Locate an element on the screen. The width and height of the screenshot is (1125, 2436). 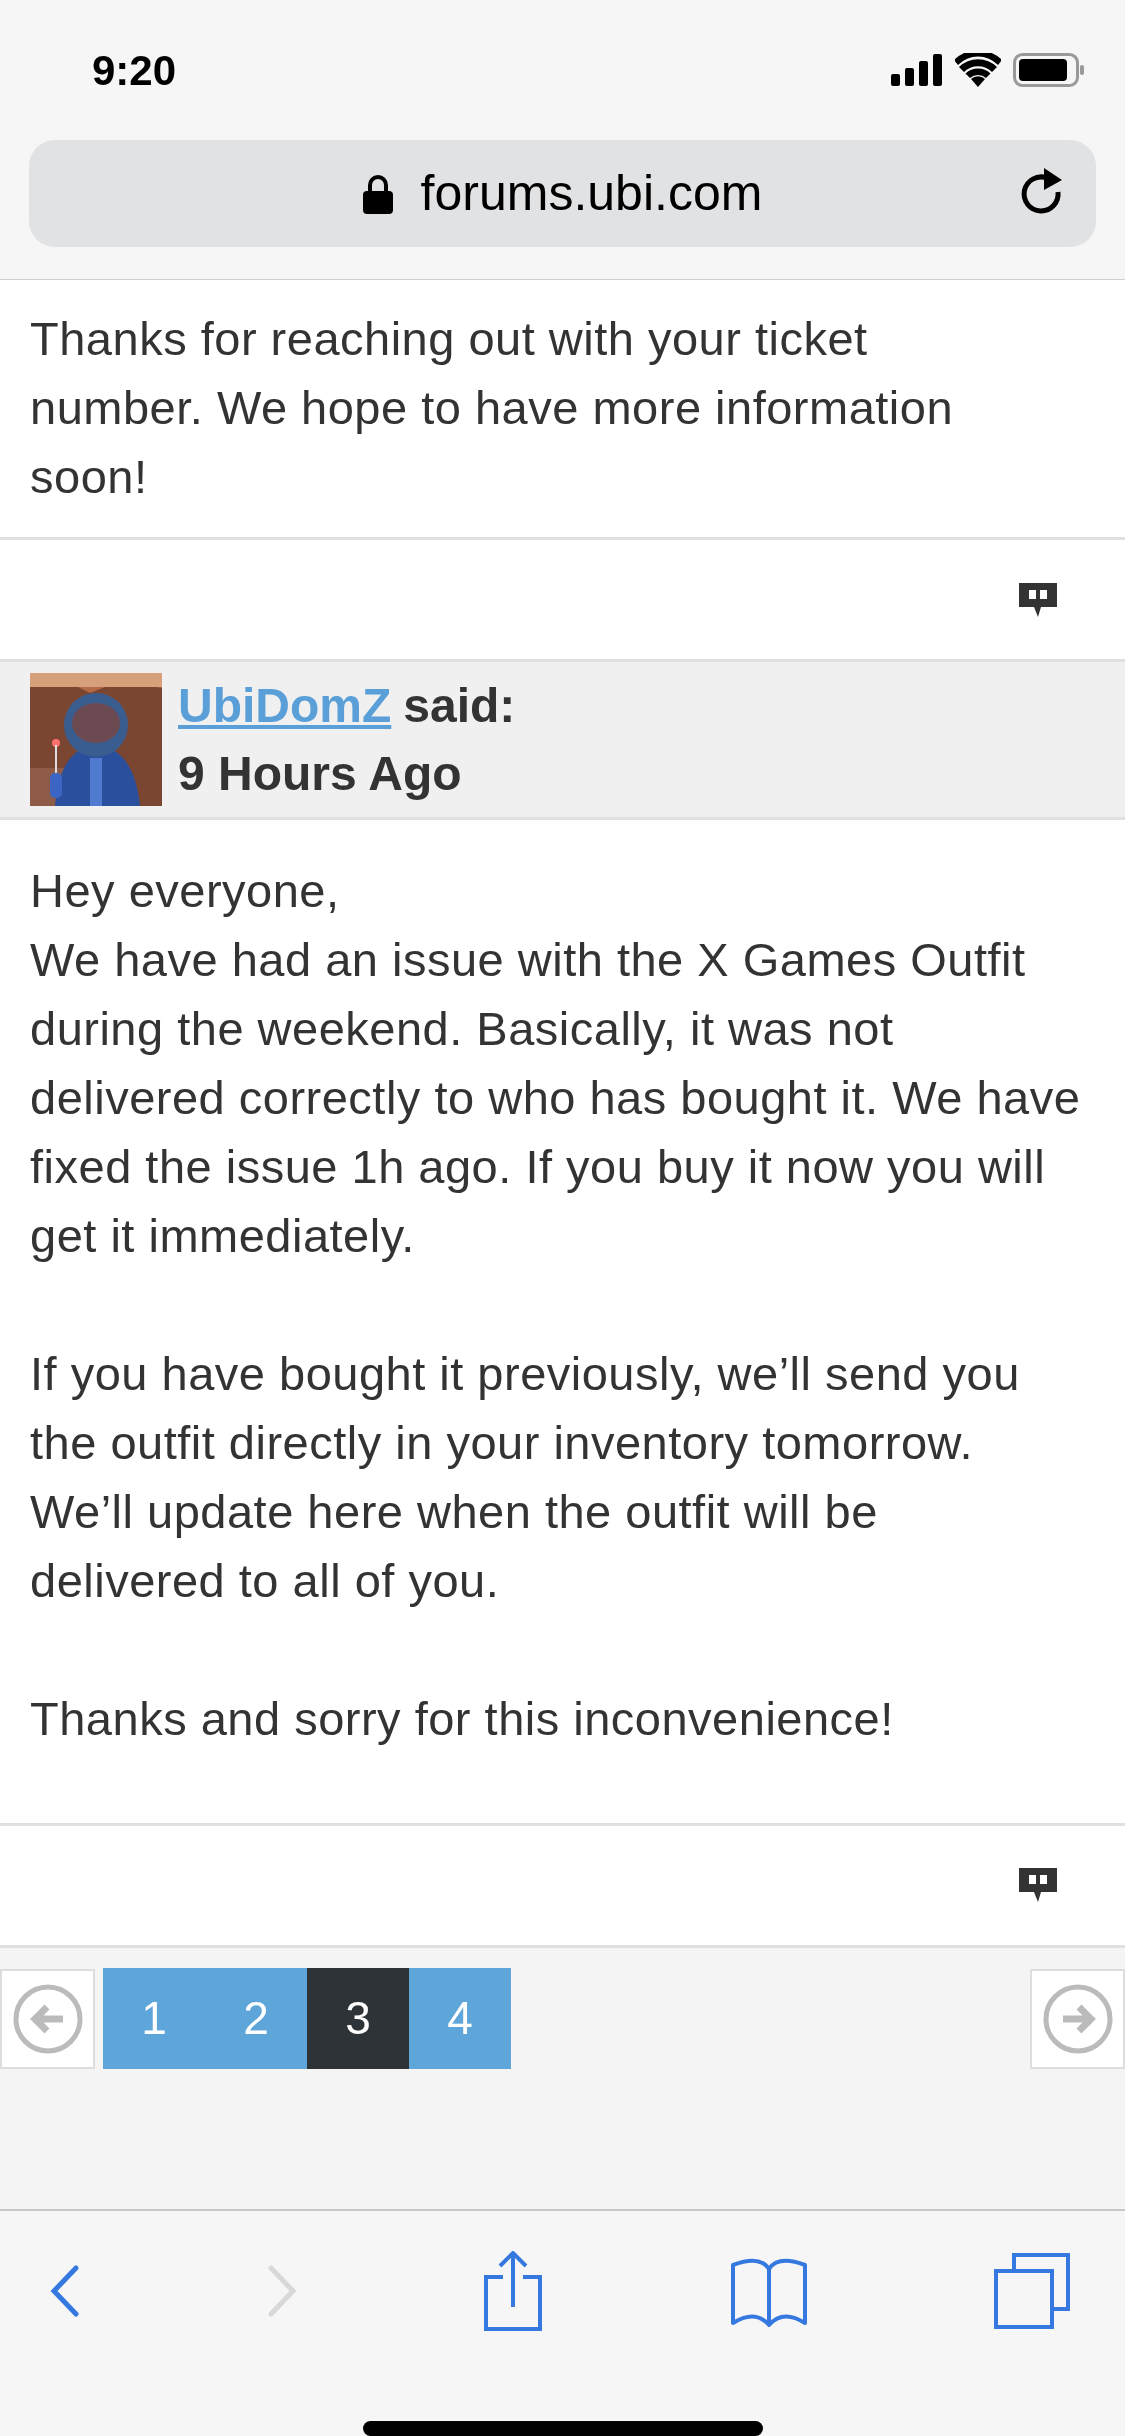
tabs-icon is located at coordinates (1032, 2291).